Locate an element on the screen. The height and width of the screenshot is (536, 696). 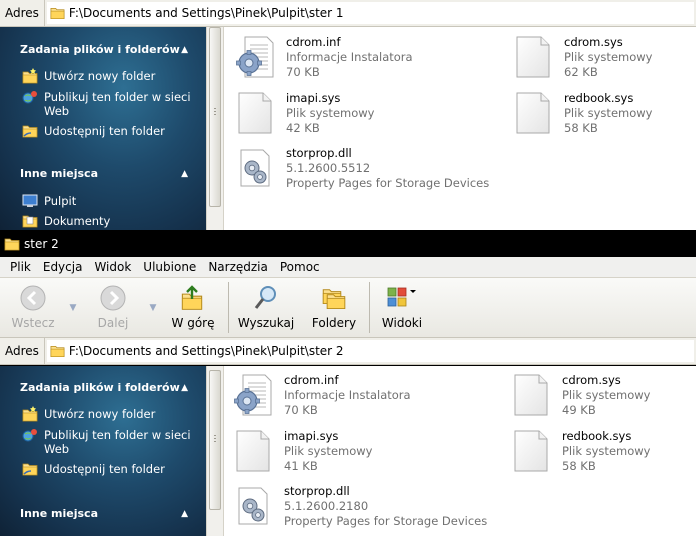
menu-plik: Plik is located at coordinates (20, 267).